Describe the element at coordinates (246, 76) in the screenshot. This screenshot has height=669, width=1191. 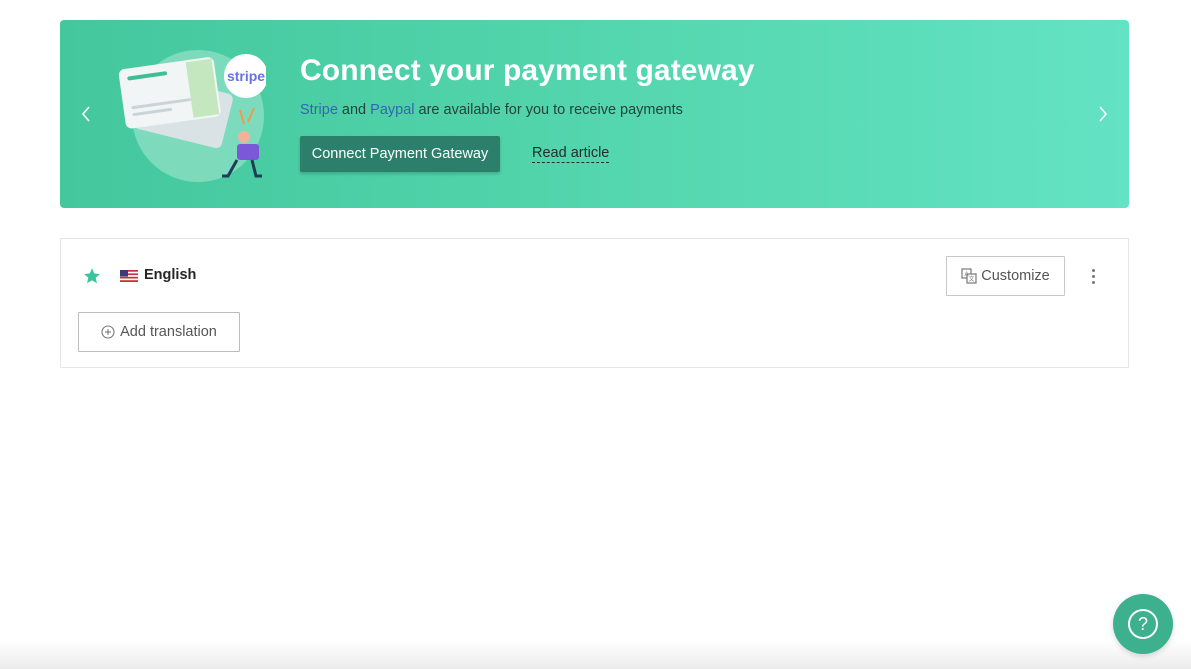
I see `stripe-badge-text: stripe` at that location.